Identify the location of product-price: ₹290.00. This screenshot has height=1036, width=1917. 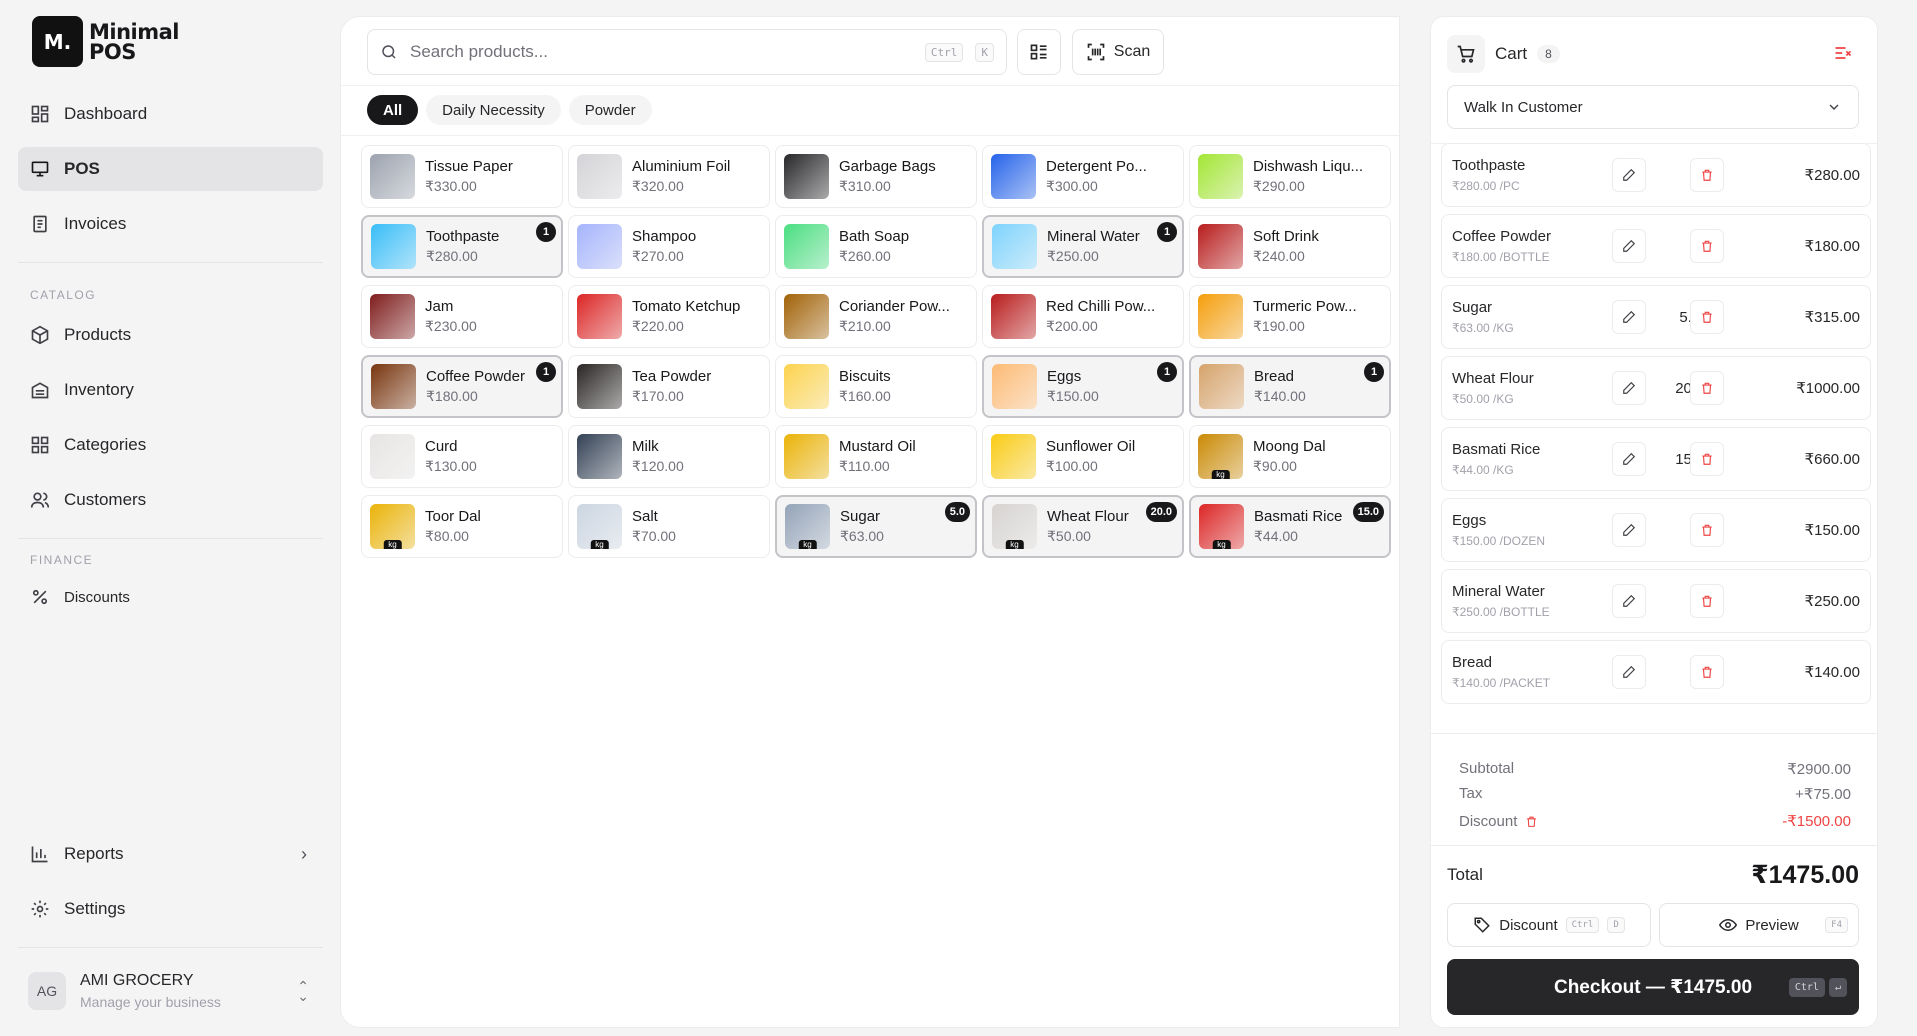
(1279, 186).